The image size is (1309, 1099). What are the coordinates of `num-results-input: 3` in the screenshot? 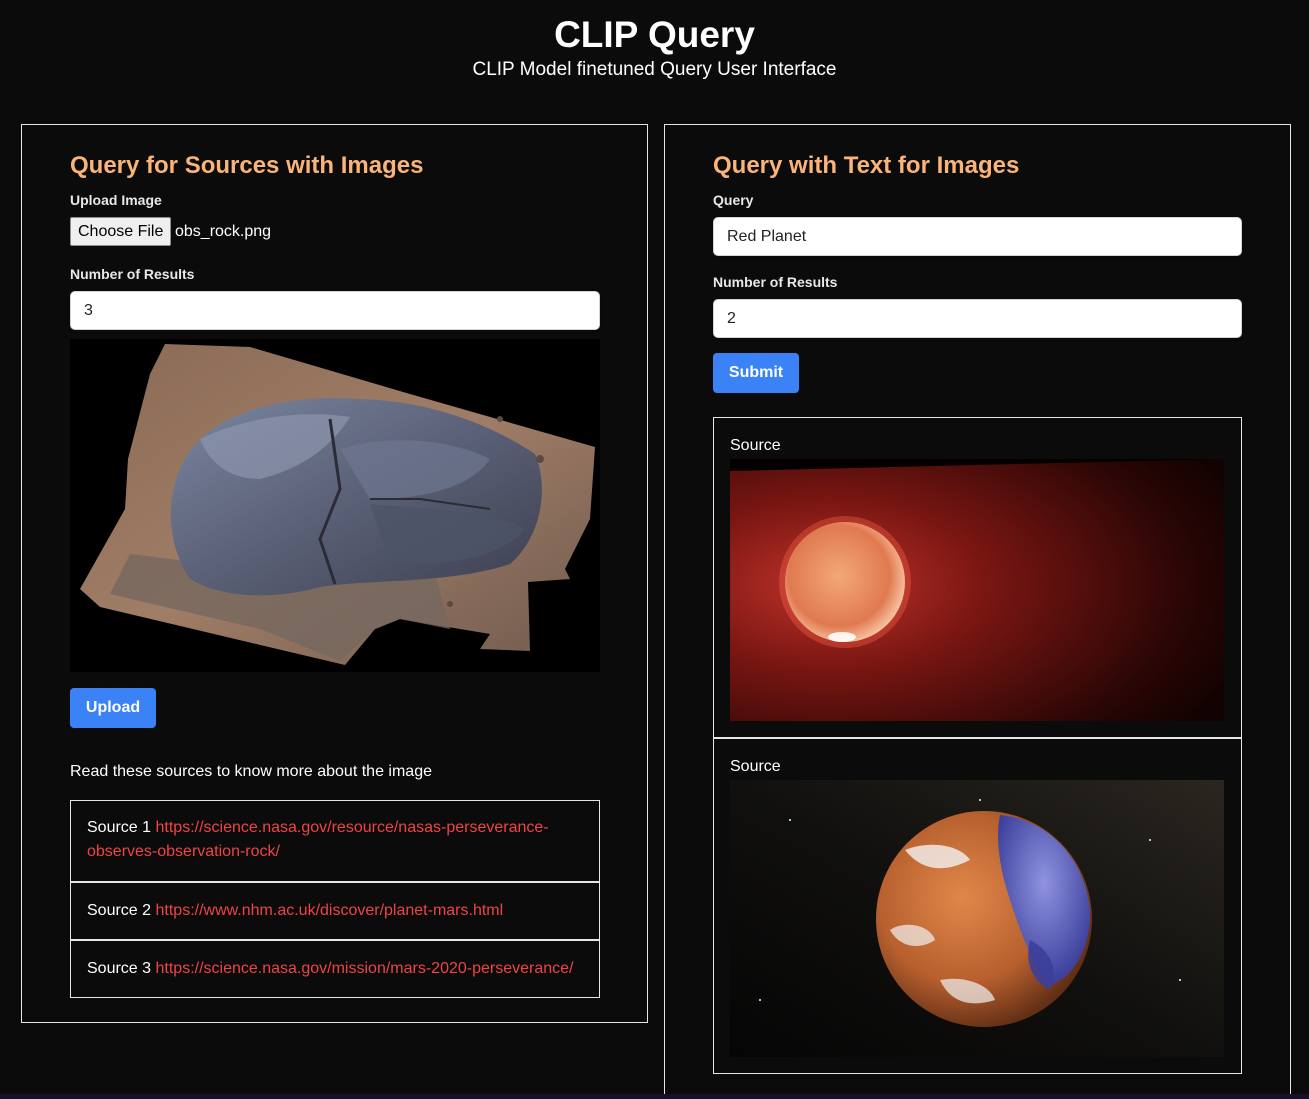 It's located at (335, 310).